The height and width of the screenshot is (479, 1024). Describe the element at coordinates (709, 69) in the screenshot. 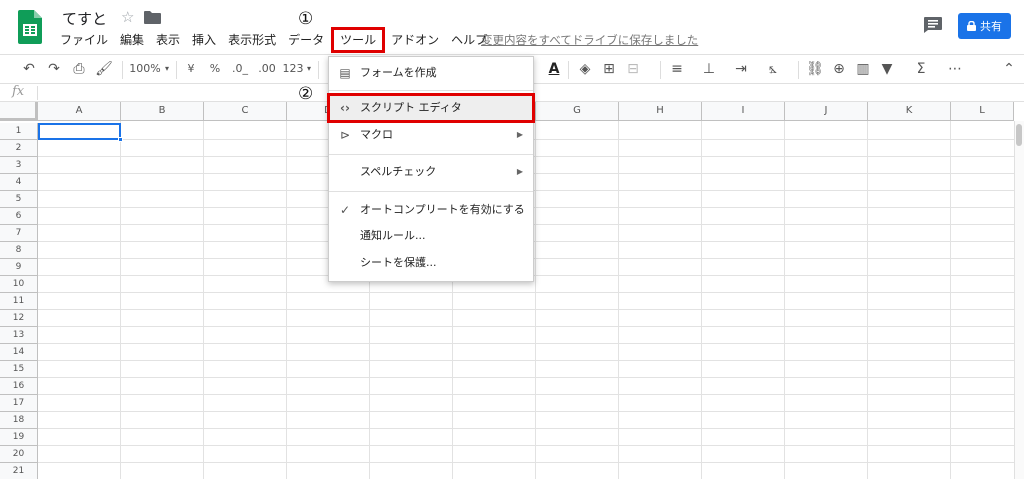

I see `vertical-align-icon: ⊥` at that location.